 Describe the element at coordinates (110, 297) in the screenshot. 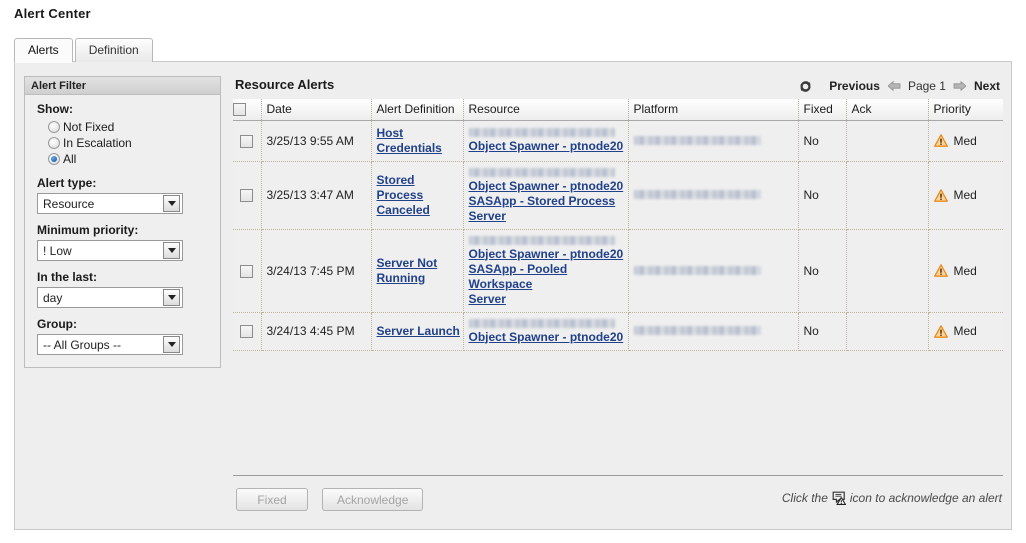

I see `in-the-last-select: day` at that location.